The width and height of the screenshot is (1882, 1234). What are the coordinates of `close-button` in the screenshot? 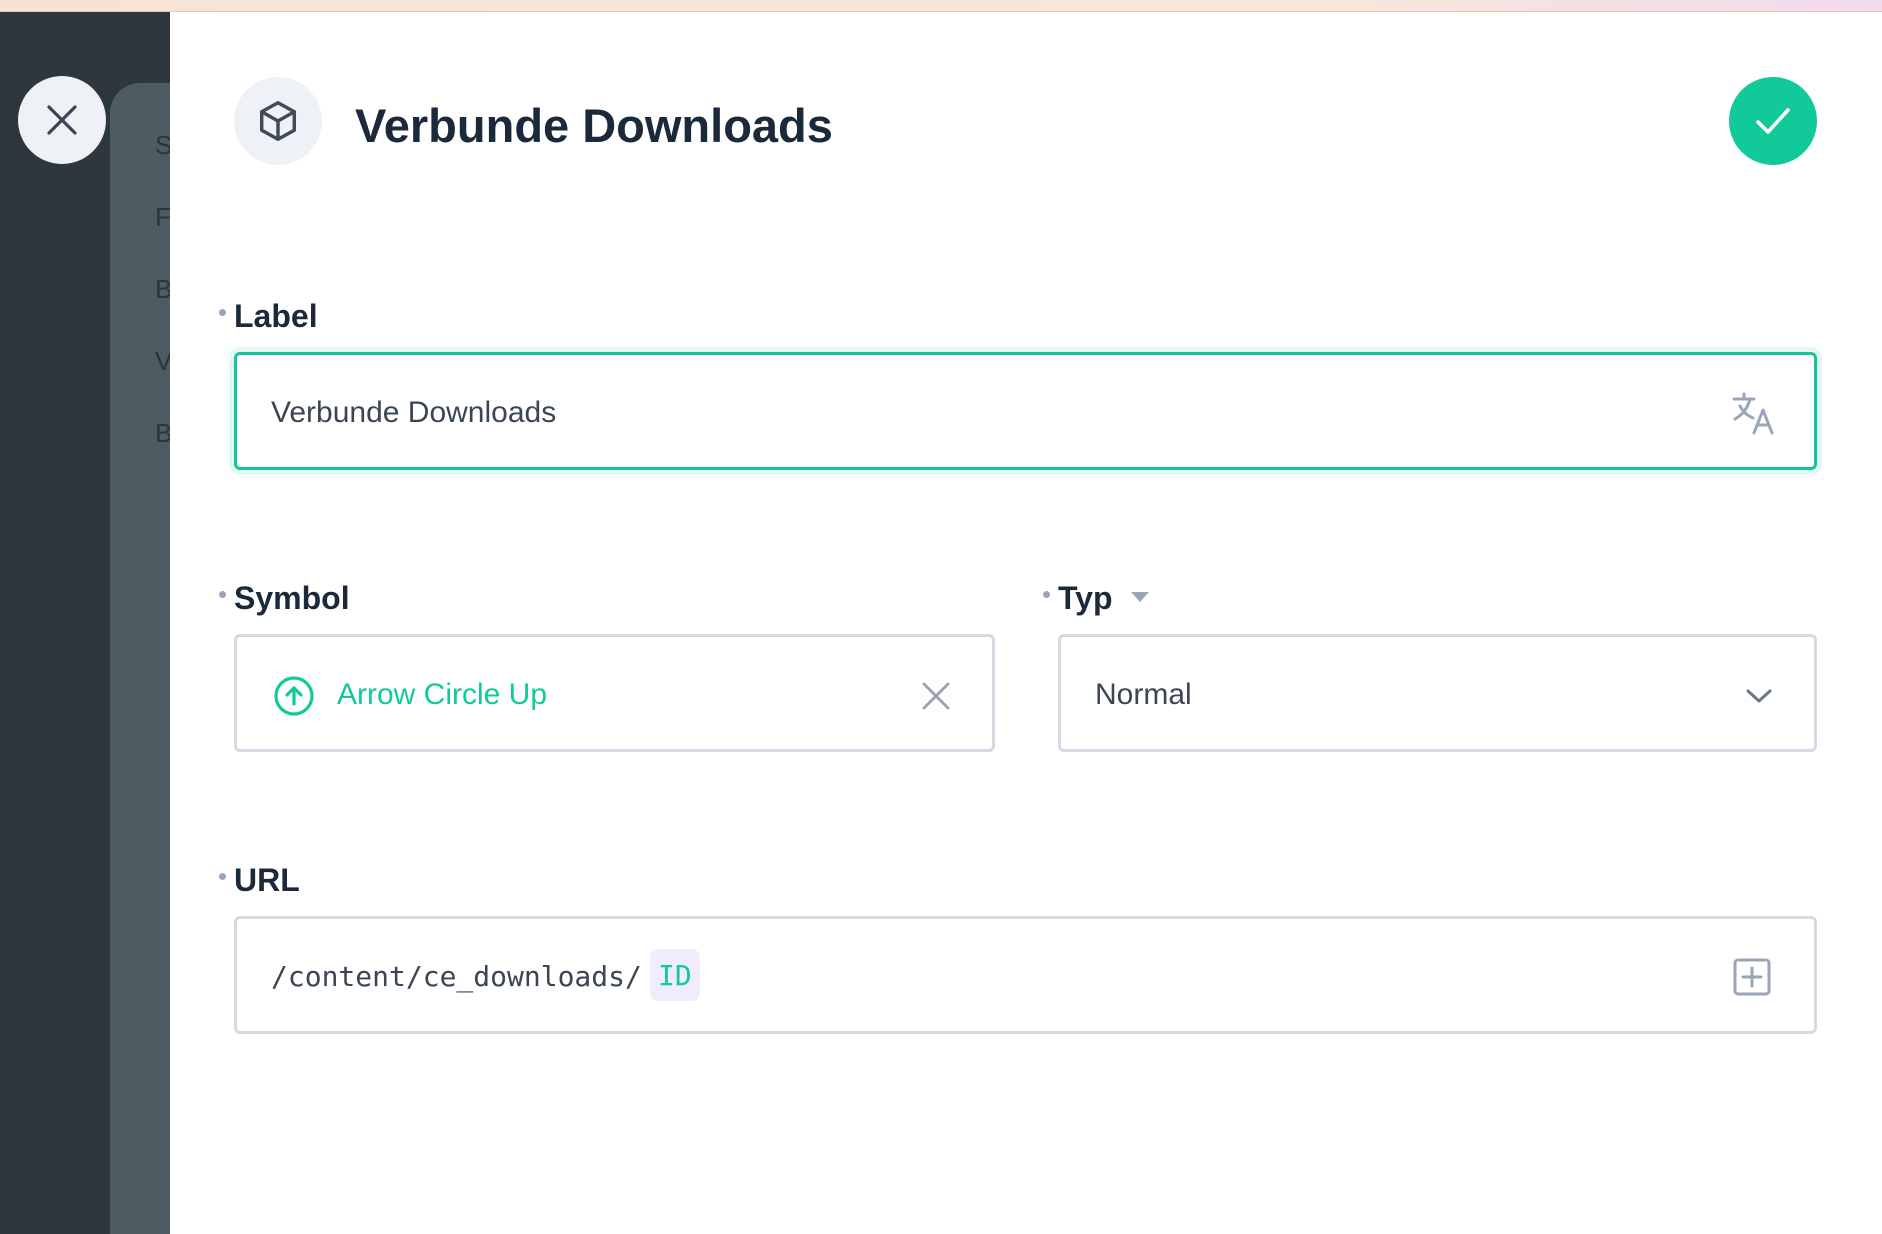 It's located at (62, 120).